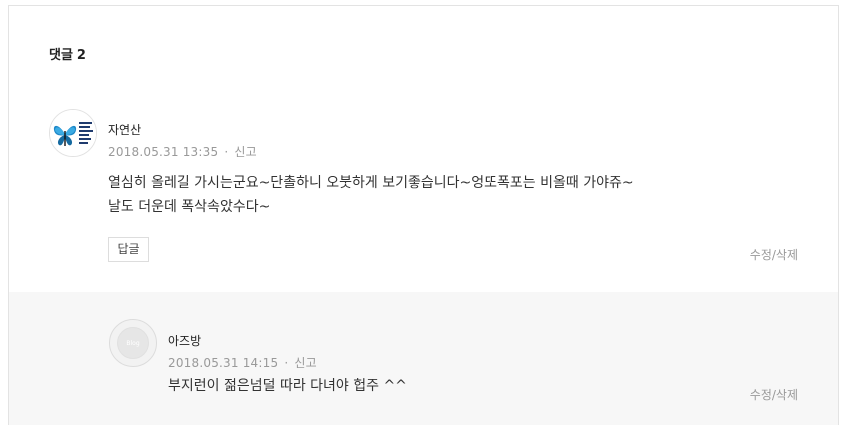 The width and height of the screenshot is (845, 428). Describe the element at coordinates (61, 55) in the screenshot. I see `comments-title-label: 댓글` at that location.